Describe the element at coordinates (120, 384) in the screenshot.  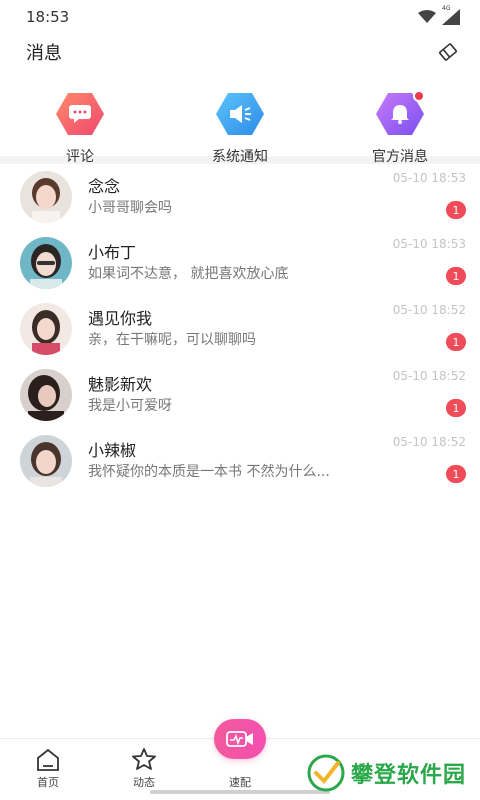
I see `contact-name: 魅影新欢` at that location.